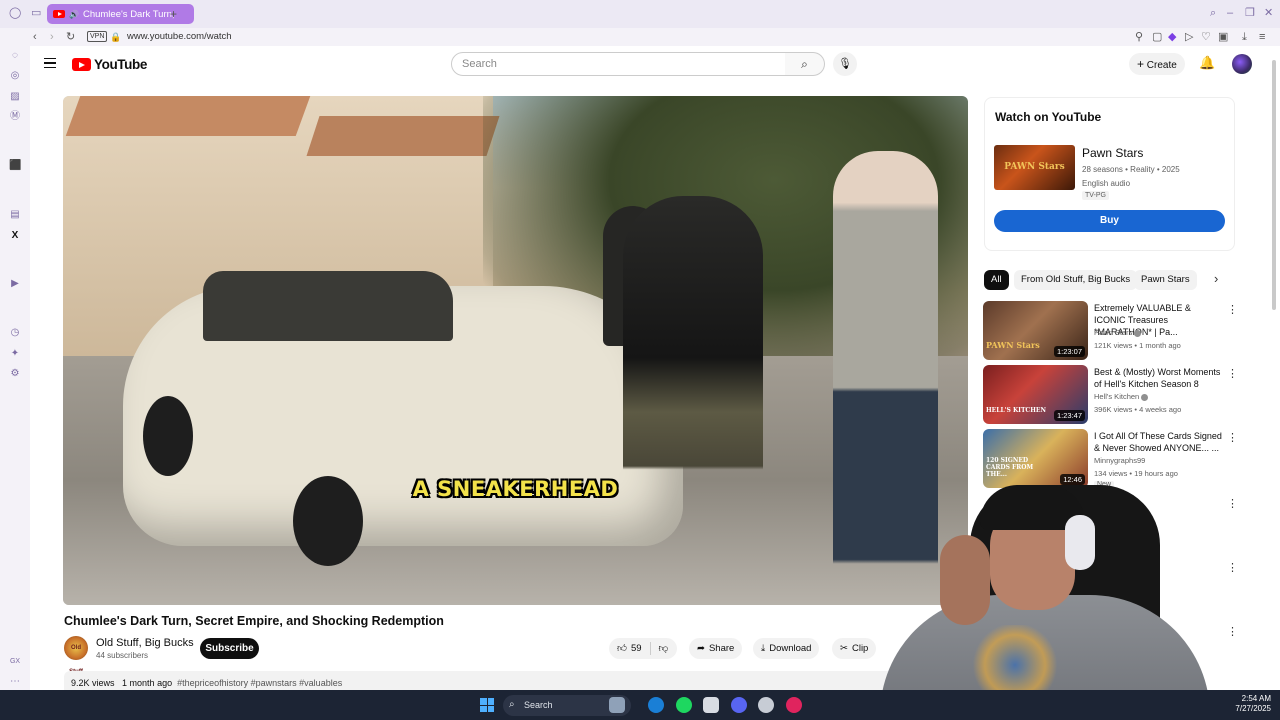 This screenshot has width=1280, height=720. Describe the element at coordinates (664, 648) in the screenshot. I see `thumbs-down-icon: 👎︎` at that location.